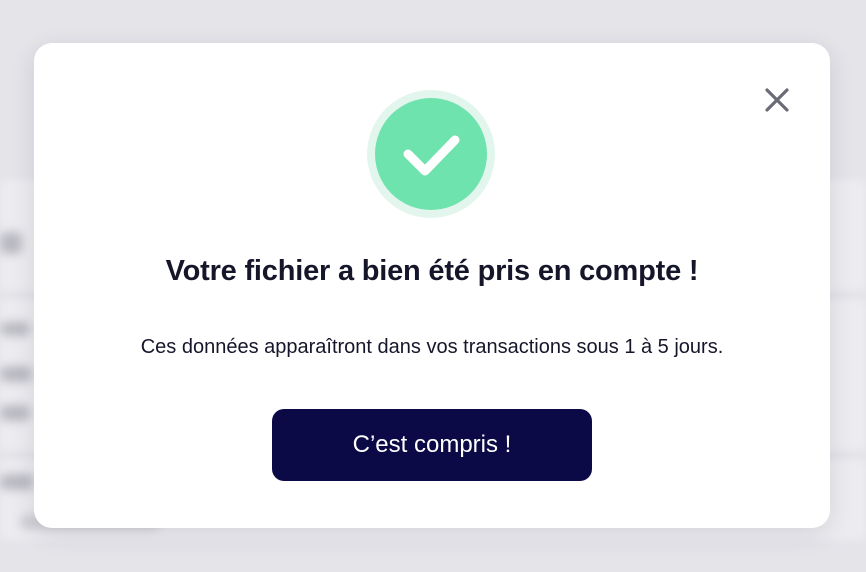 The height and width of the screenshot is (572, 866). I want to click on success-badge, so click(431, 154).